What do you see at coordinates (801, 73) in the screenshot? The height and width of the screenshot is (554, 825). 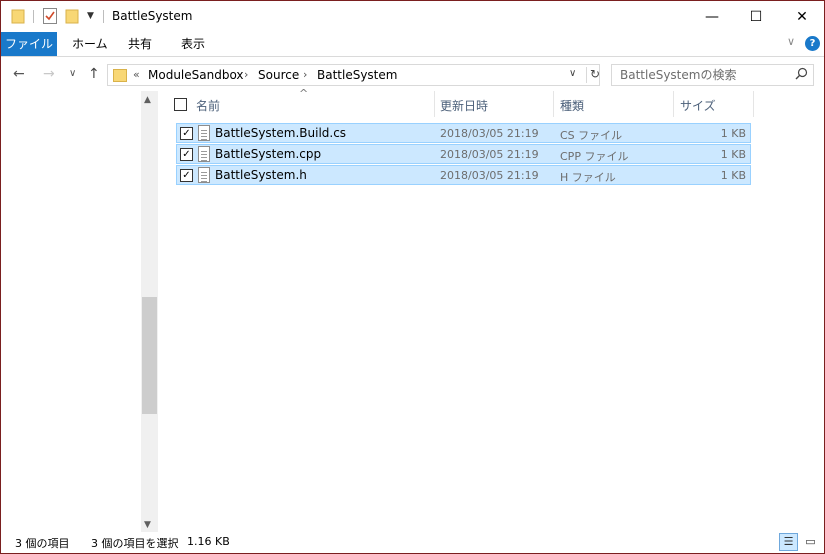 I see `search-icon` at bounding box center [801, 73].